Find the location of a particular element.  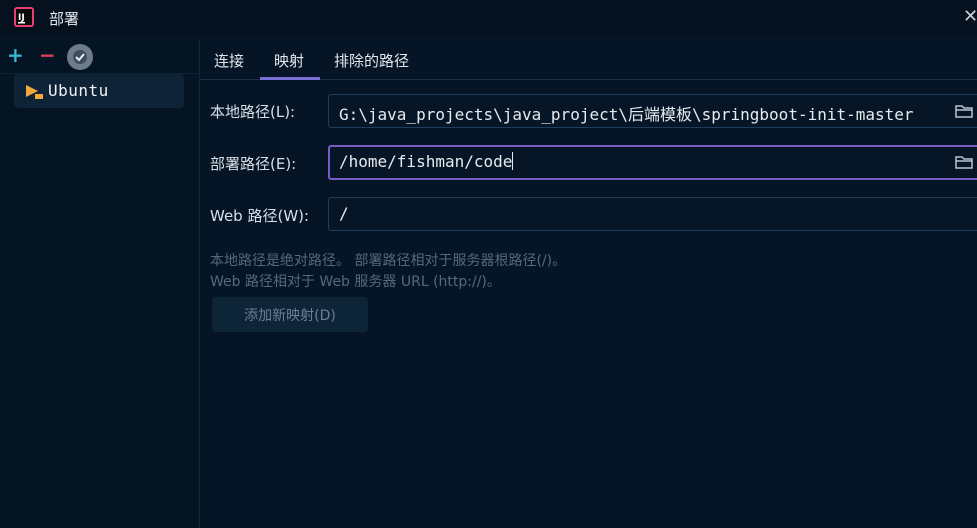

web-path-field: / is located at coordinates (652, 214).